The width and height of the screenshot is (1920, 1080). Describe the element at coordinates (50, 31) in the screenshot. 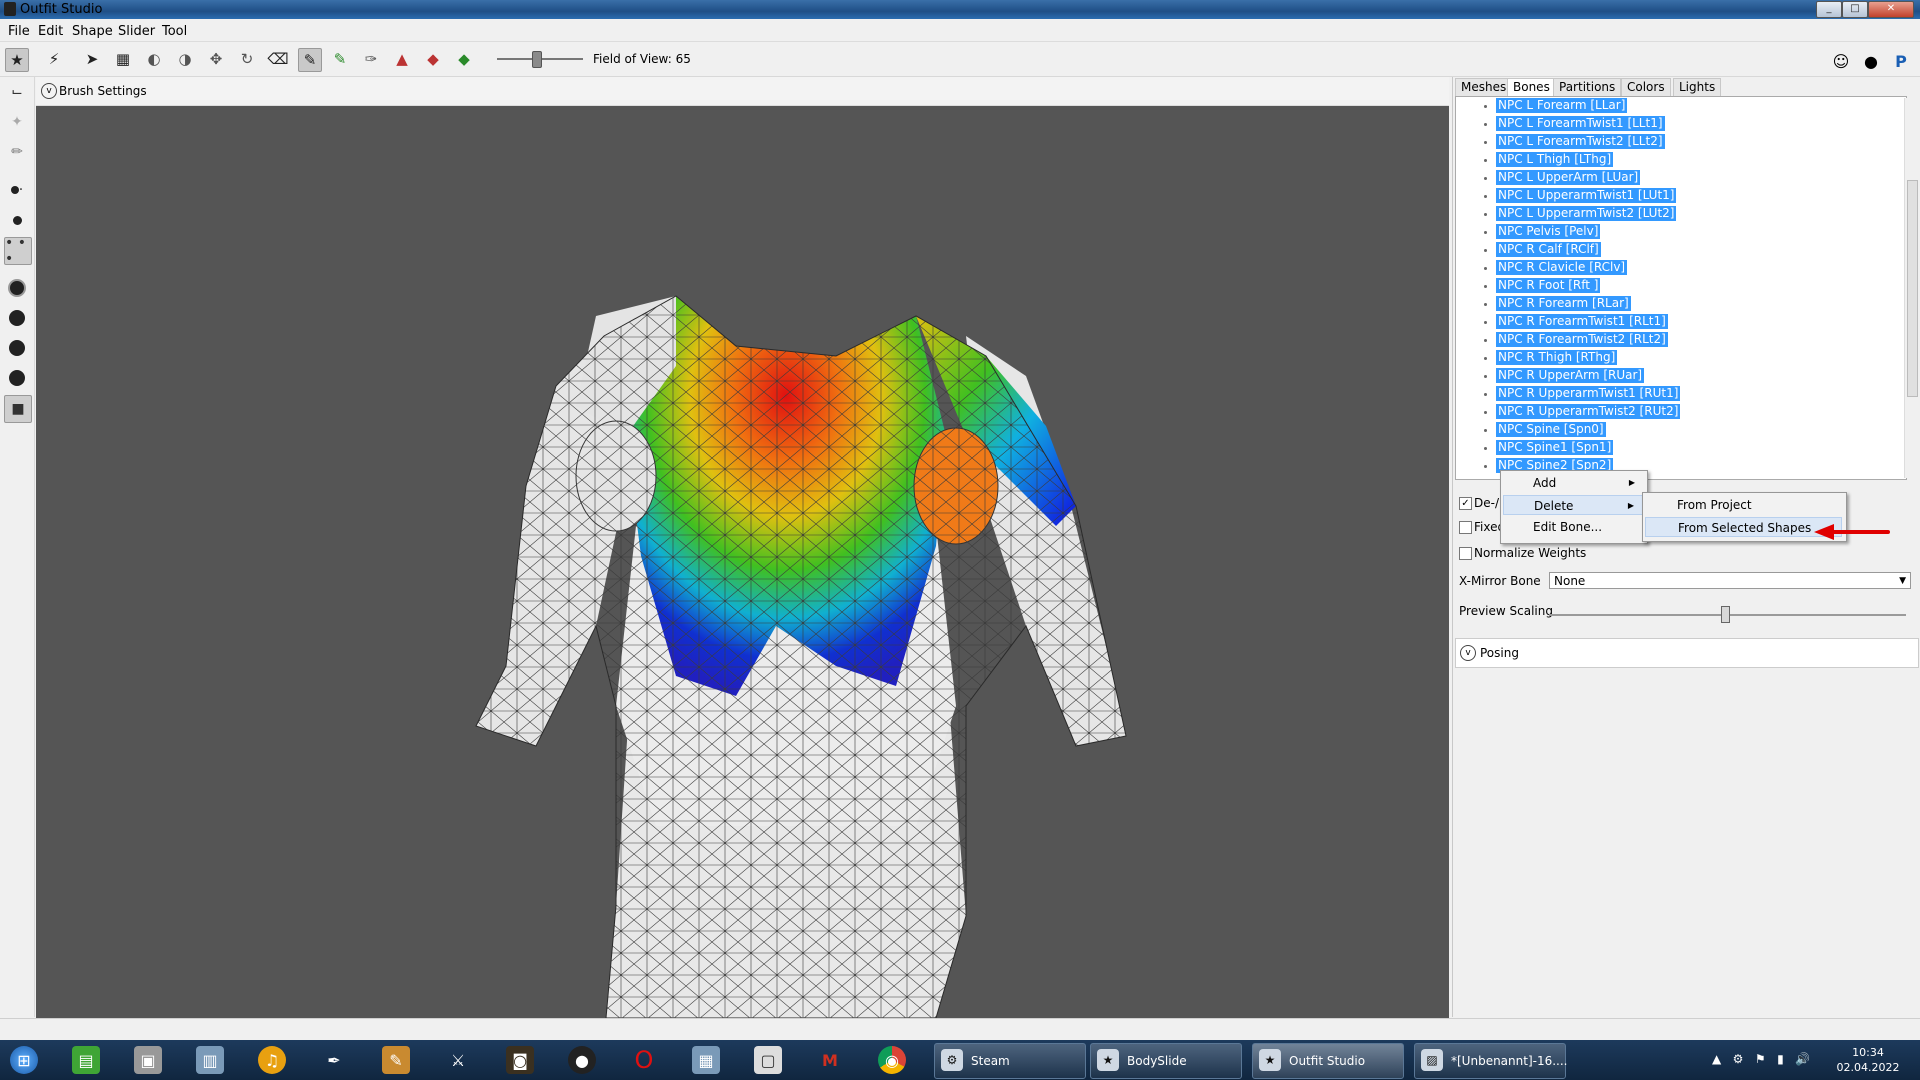

I see `menu-edit: Edit` at that location.